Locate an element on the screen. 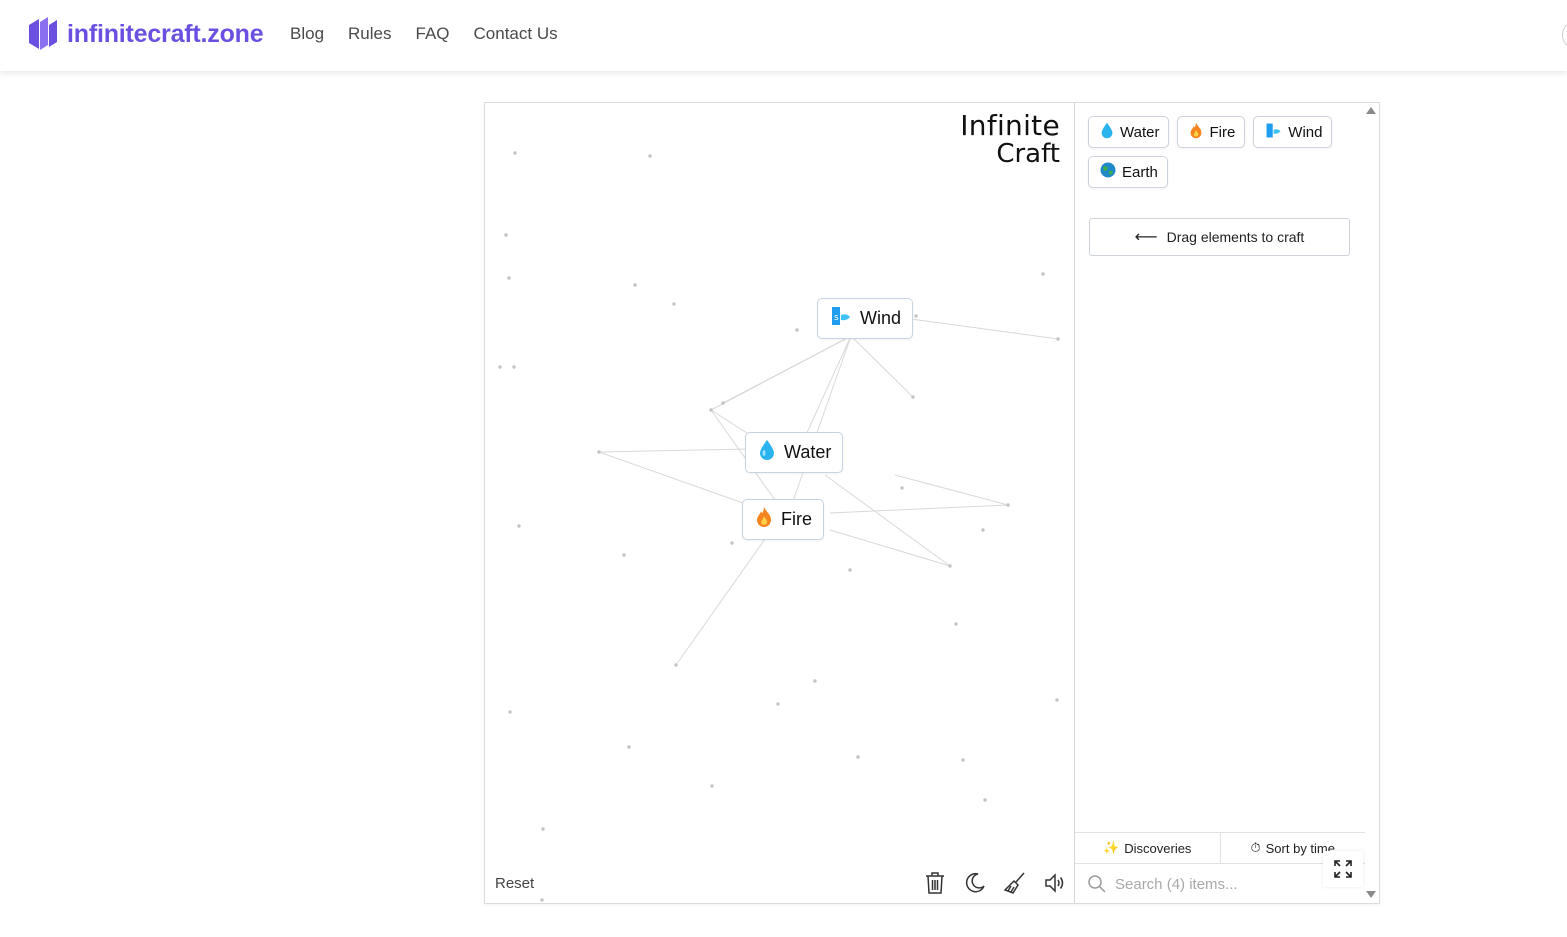 The width and height of the screenshot is (1567, 937). canvas-item-label: Fire is located at coordinates (796, 519).